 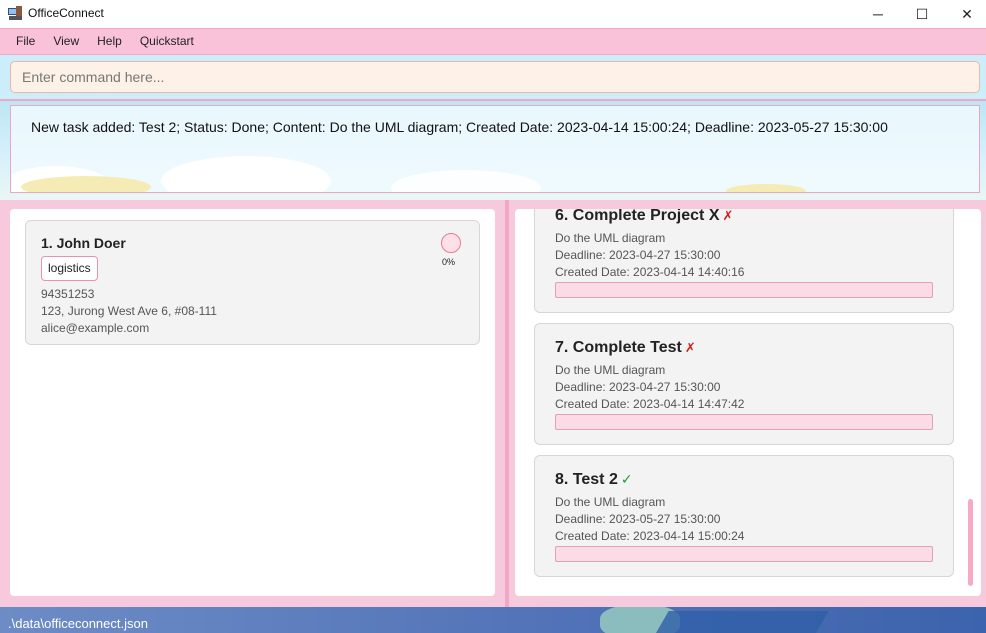 I want to click on task-created-date: Created Date: 2023-04-14 15:00:24, so click(x=650, y=536).